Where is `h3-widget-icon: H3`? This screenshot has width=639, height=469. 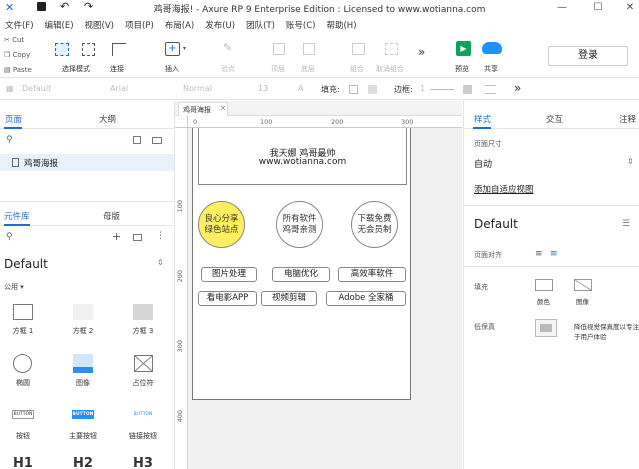 h3-widget-icon: H3 is located at coordinates (143, 462).